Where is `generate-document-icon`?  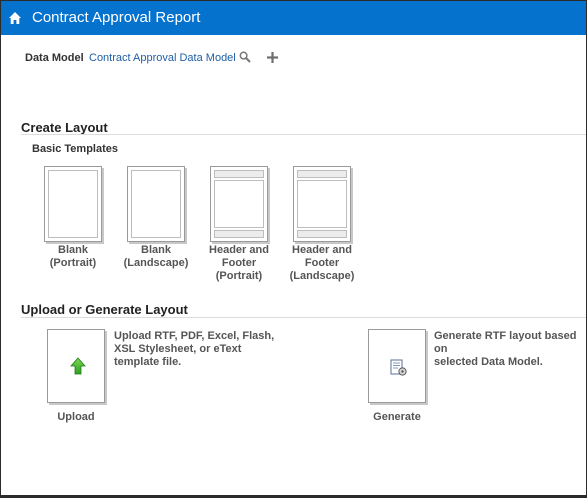
generate-document-icon is located at coordinates (398, 367).